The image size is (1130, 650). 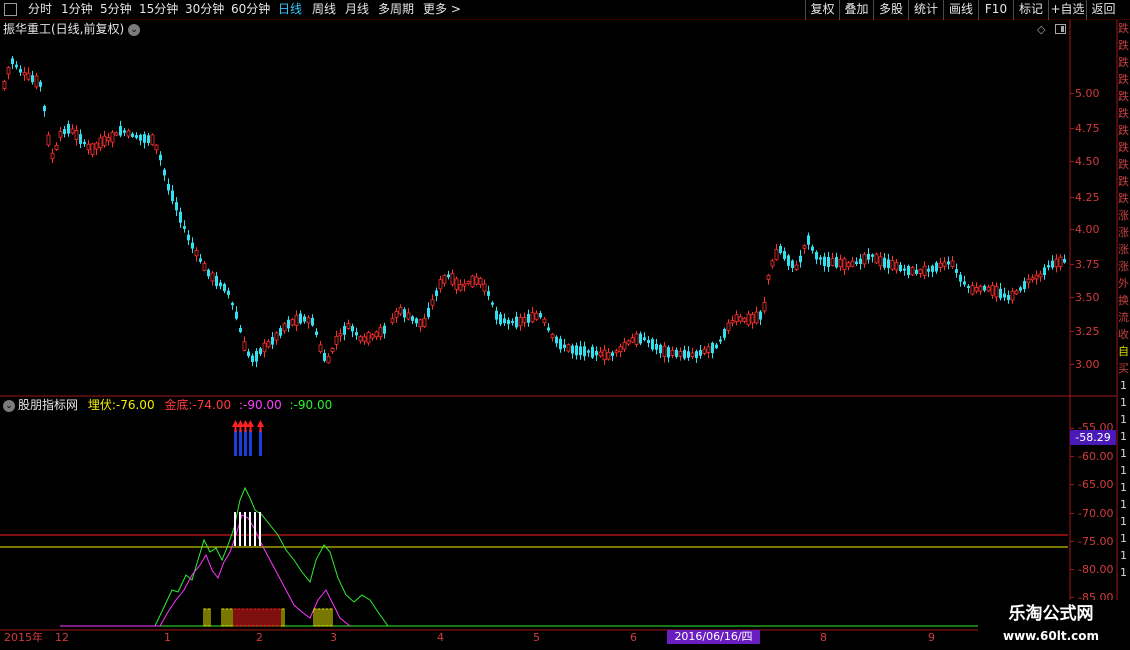 What do you see at coordinates (1123, 317) in the screenshot?
I see `edge-char: 流` at bounding box center [1123, 317].